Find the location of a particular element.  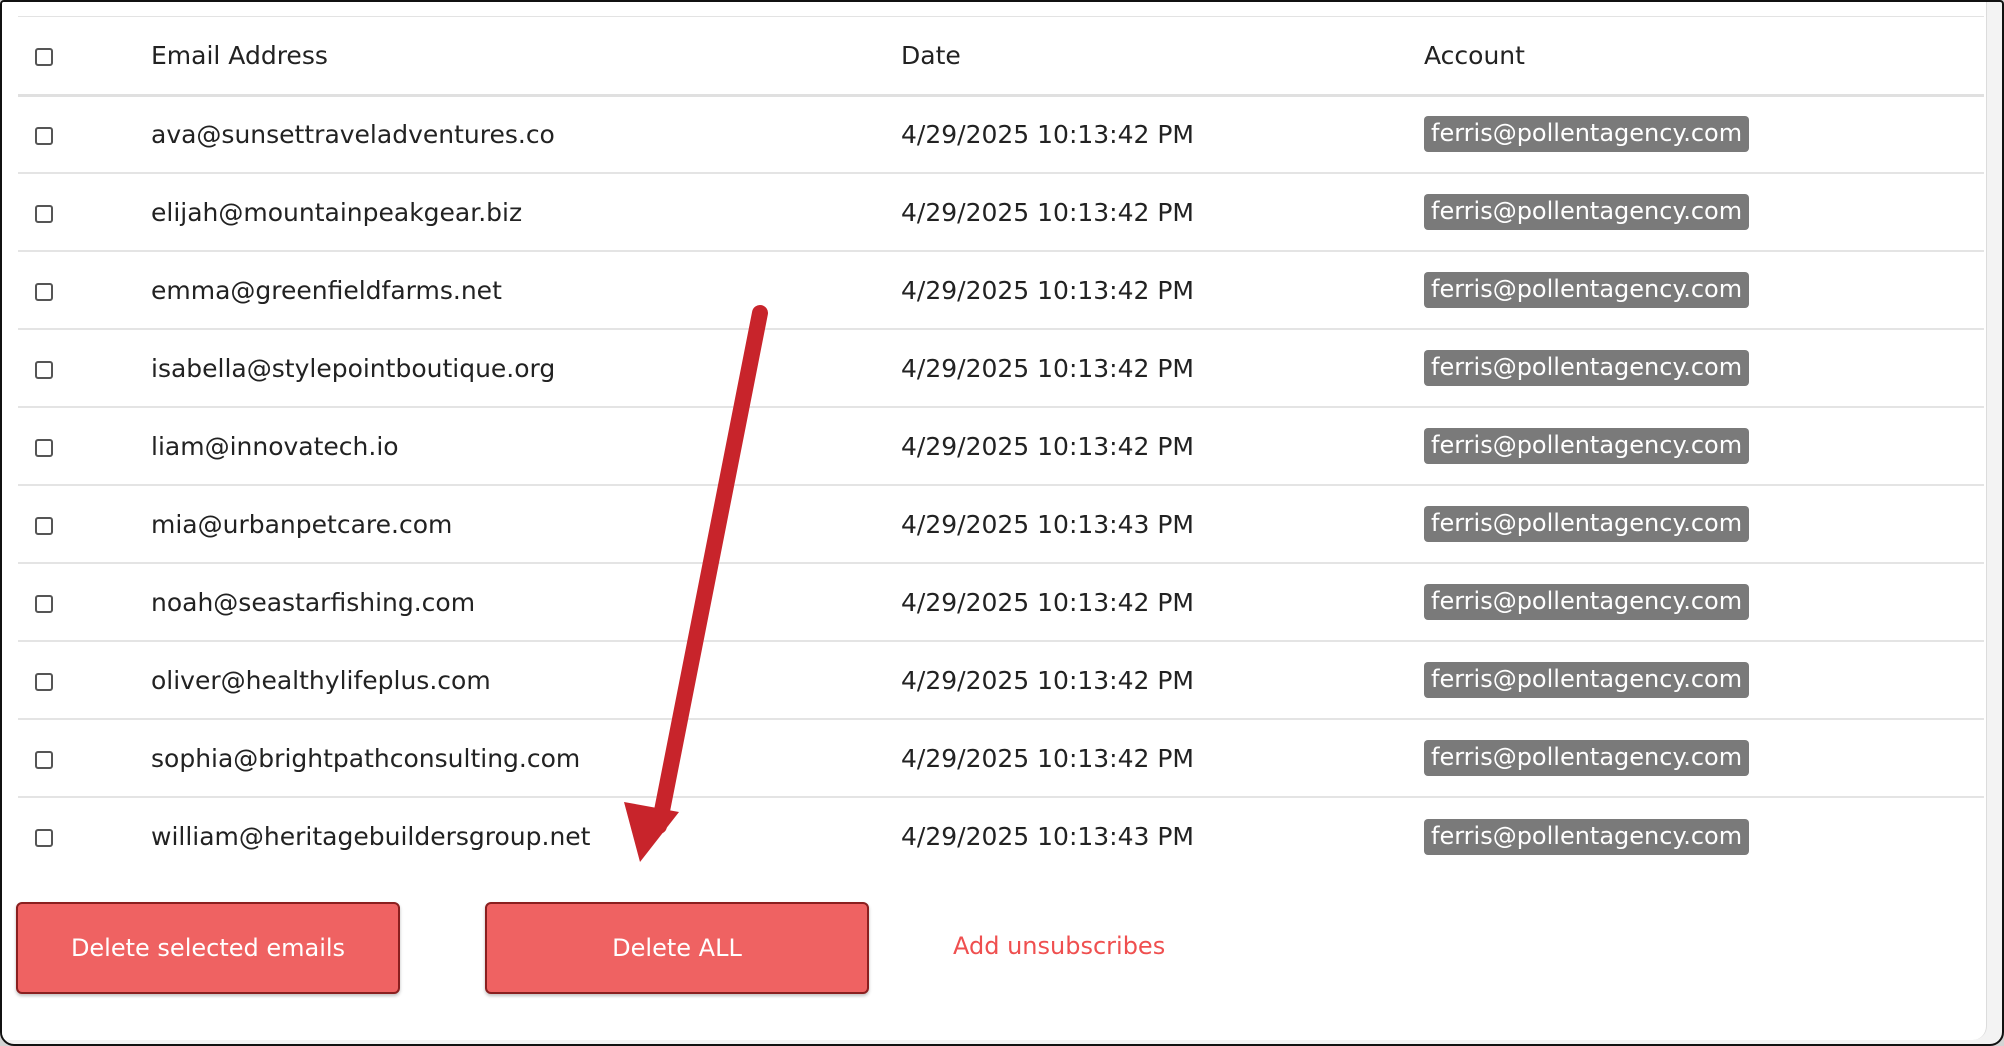

email-cell: noah@seastarfishing.com is located at coordinates (313, 602).